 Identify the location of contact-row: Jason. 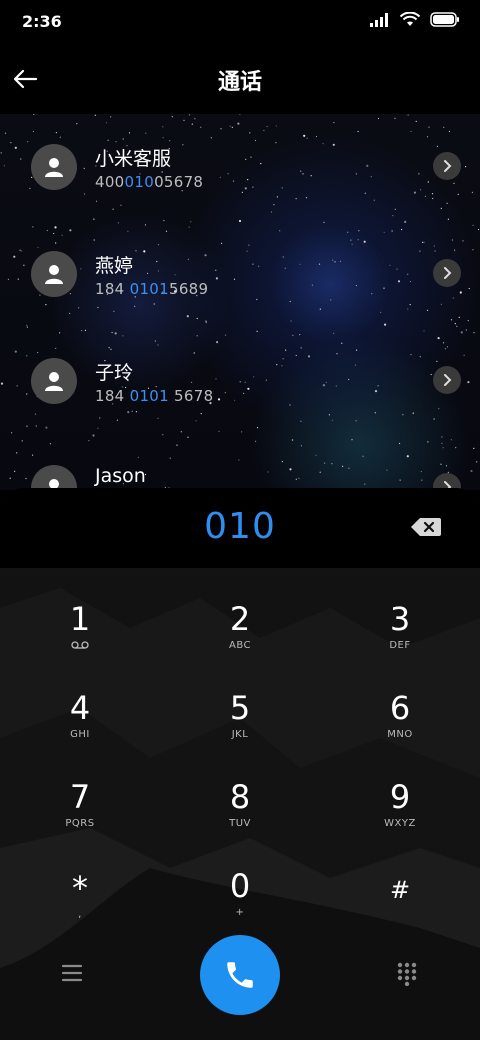
(240, 462).